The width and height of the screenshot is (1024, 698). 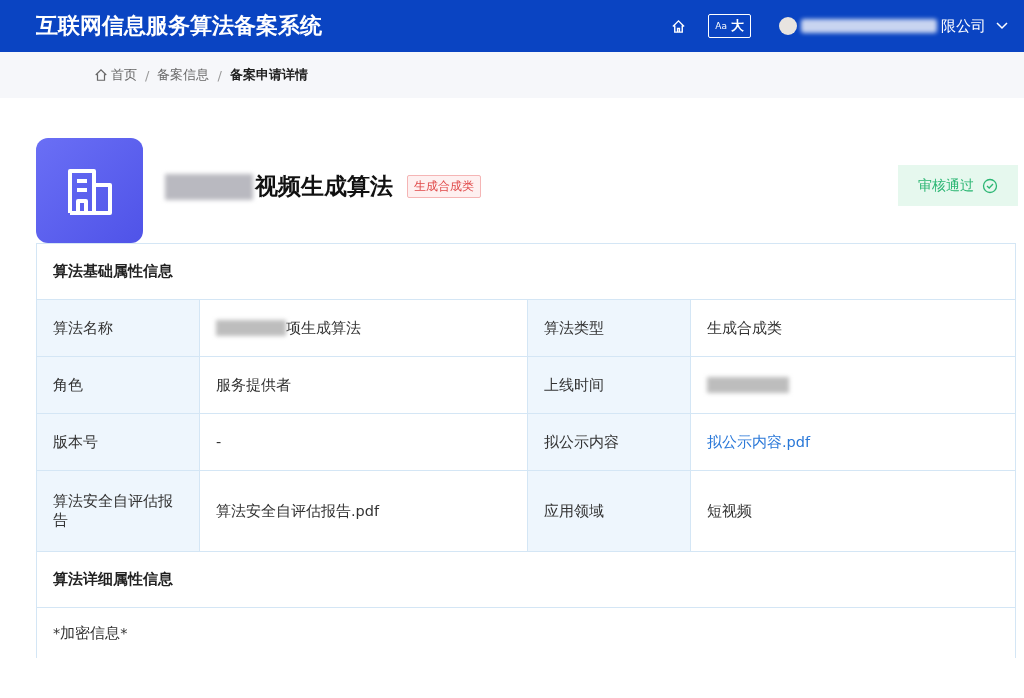 What do you see at coordinates (609, 385) in the screenshot?
I see `field-label: 上线时间` at bounding box center [609, 385].